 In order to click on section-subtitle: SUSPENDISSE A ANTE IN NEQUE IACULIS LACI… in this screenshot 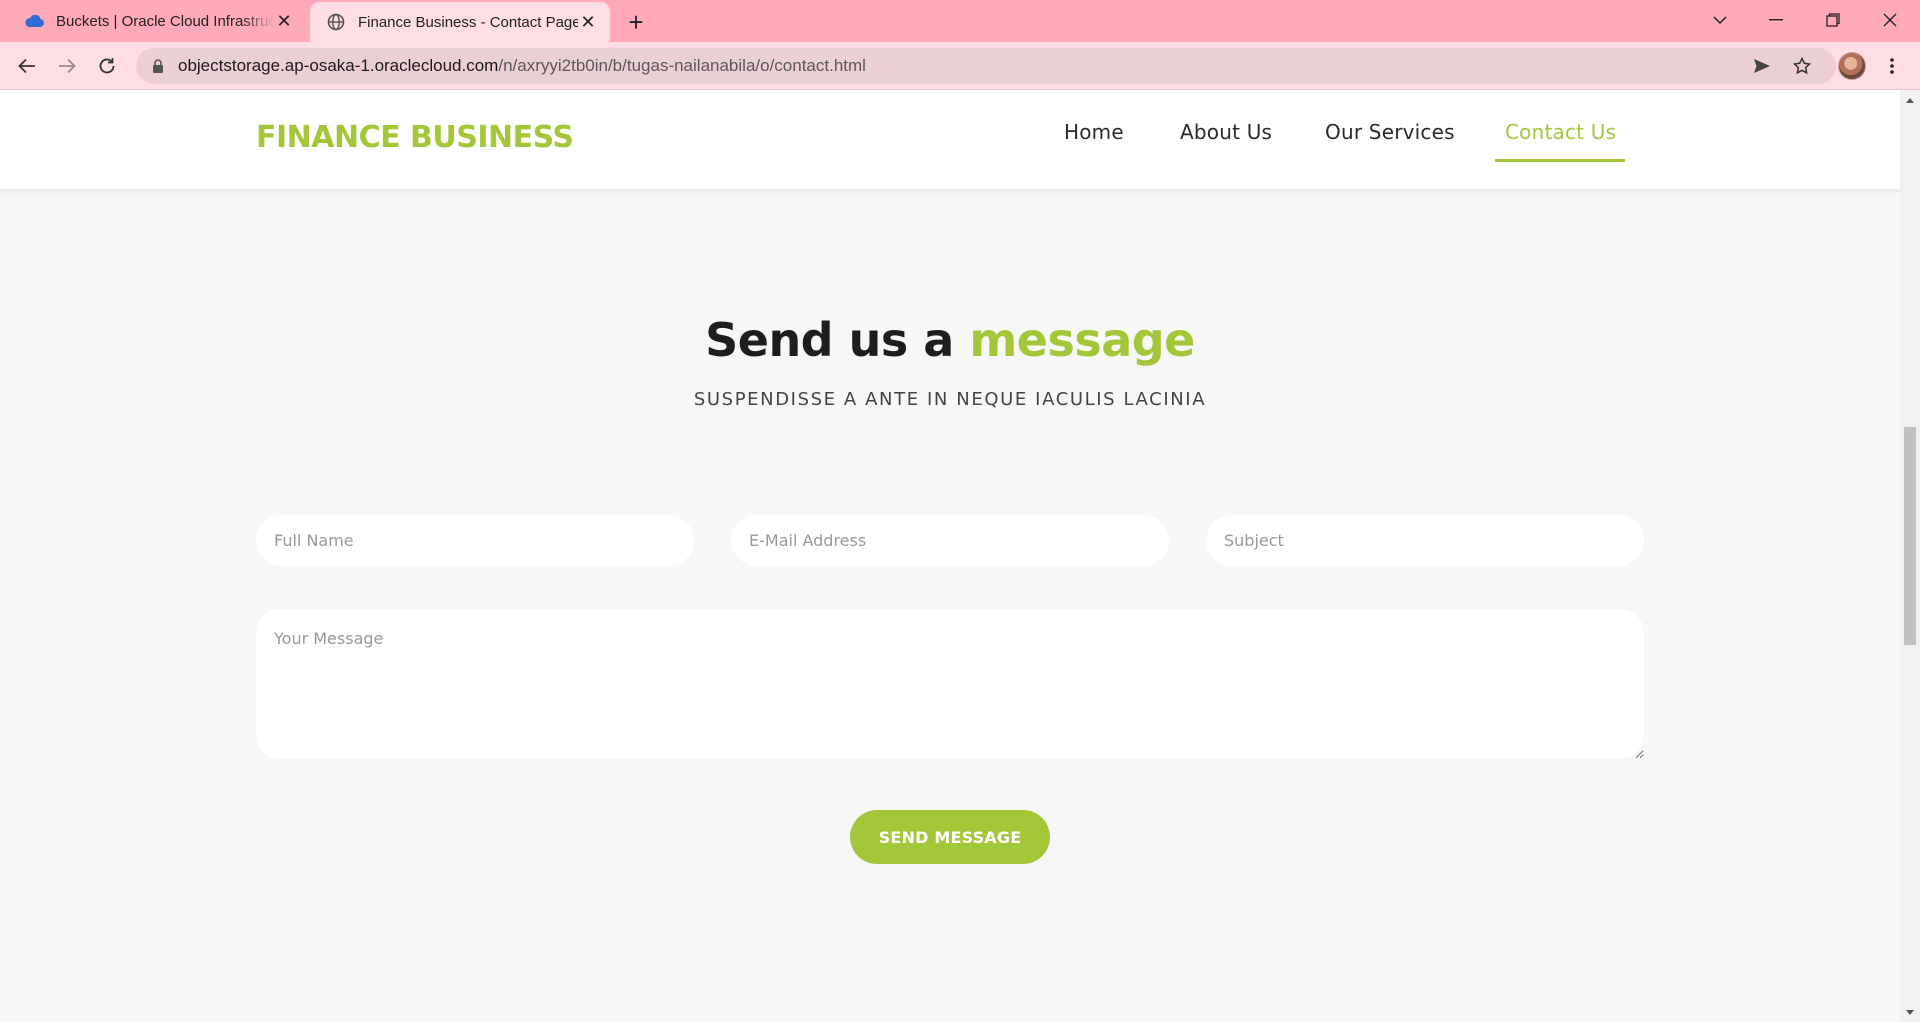, I will do `click(950, 399)`.